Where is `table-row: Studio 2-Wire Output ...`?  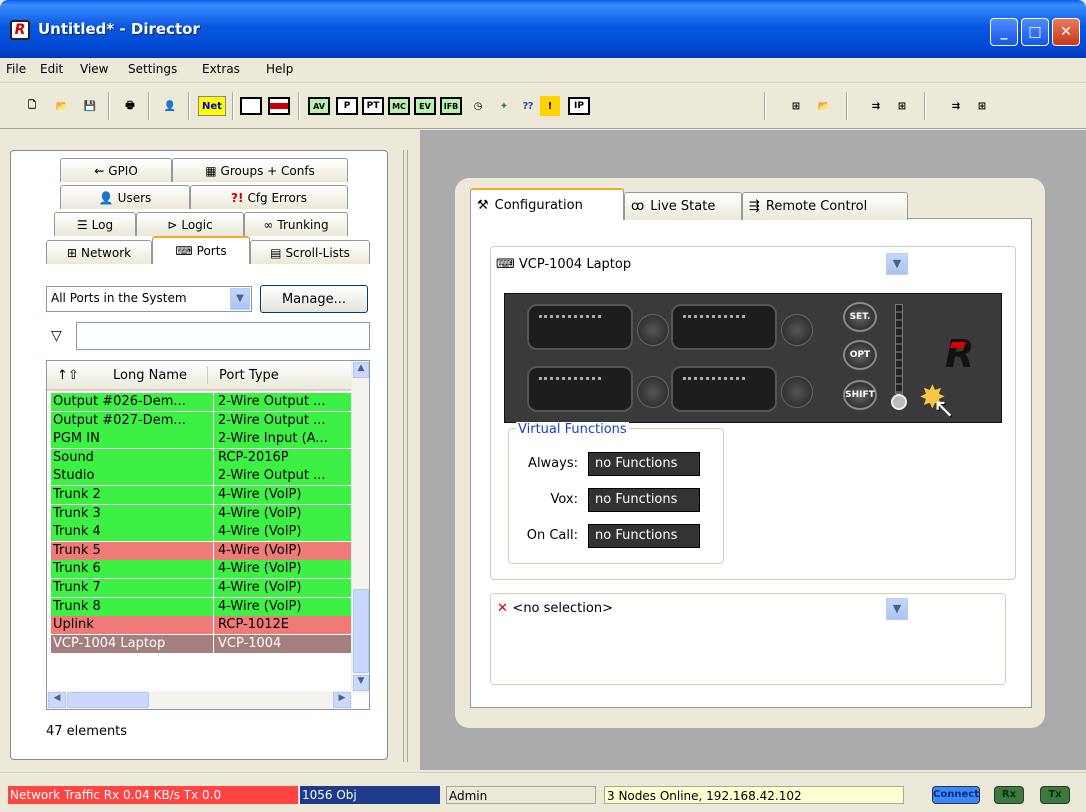 table-row: Studio 2-Wire Output ... is located at coordinates (201, 476).